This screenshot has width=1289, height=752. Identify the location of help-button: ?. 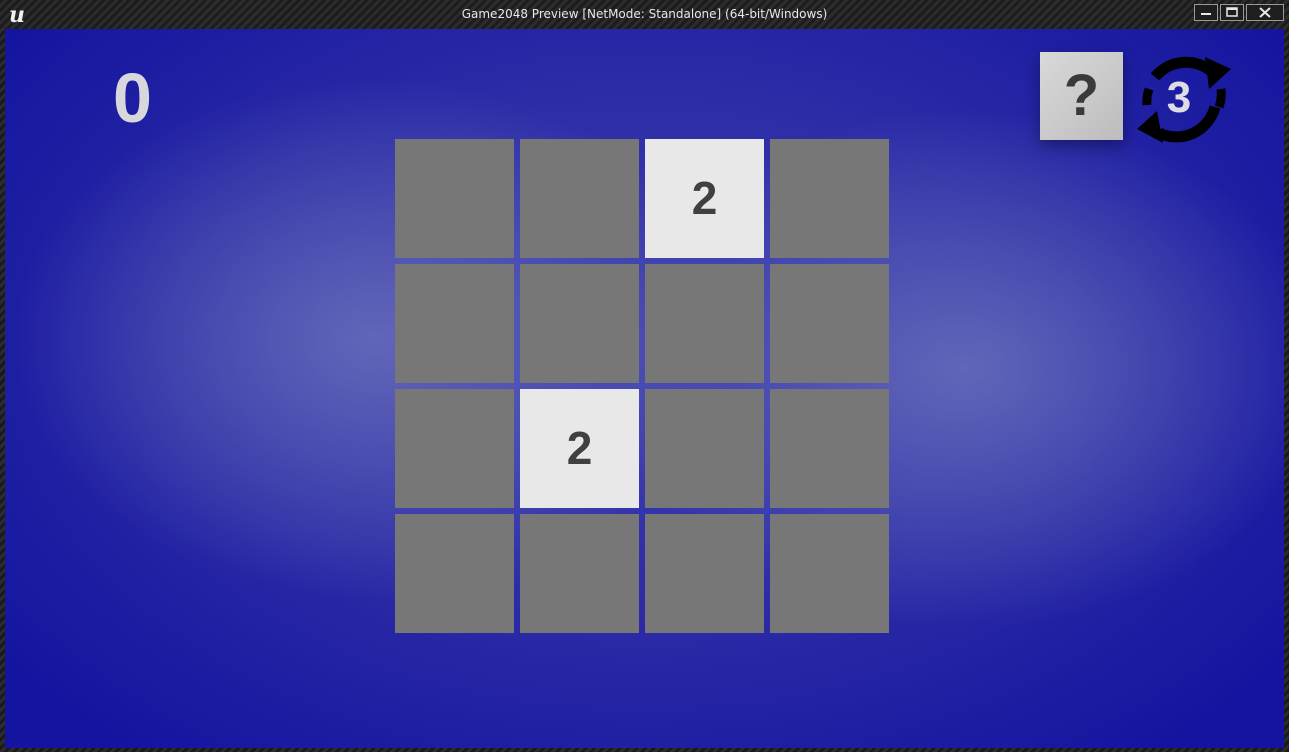
(1081, 96).